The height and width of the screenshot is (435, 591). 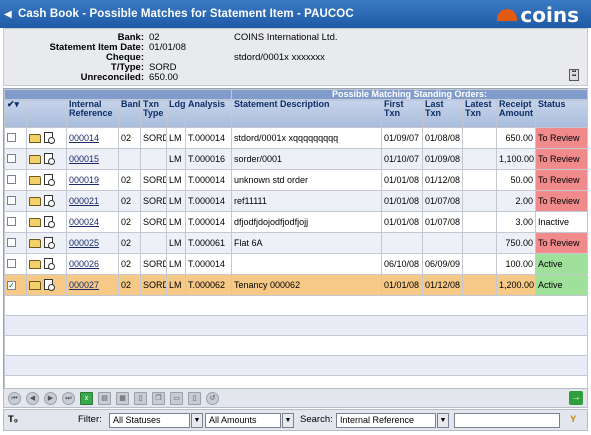 What do you see at coordinates (212, 398) in the screenshot?
I see `undo-icon: ↺` at bounding box center [212, 398].